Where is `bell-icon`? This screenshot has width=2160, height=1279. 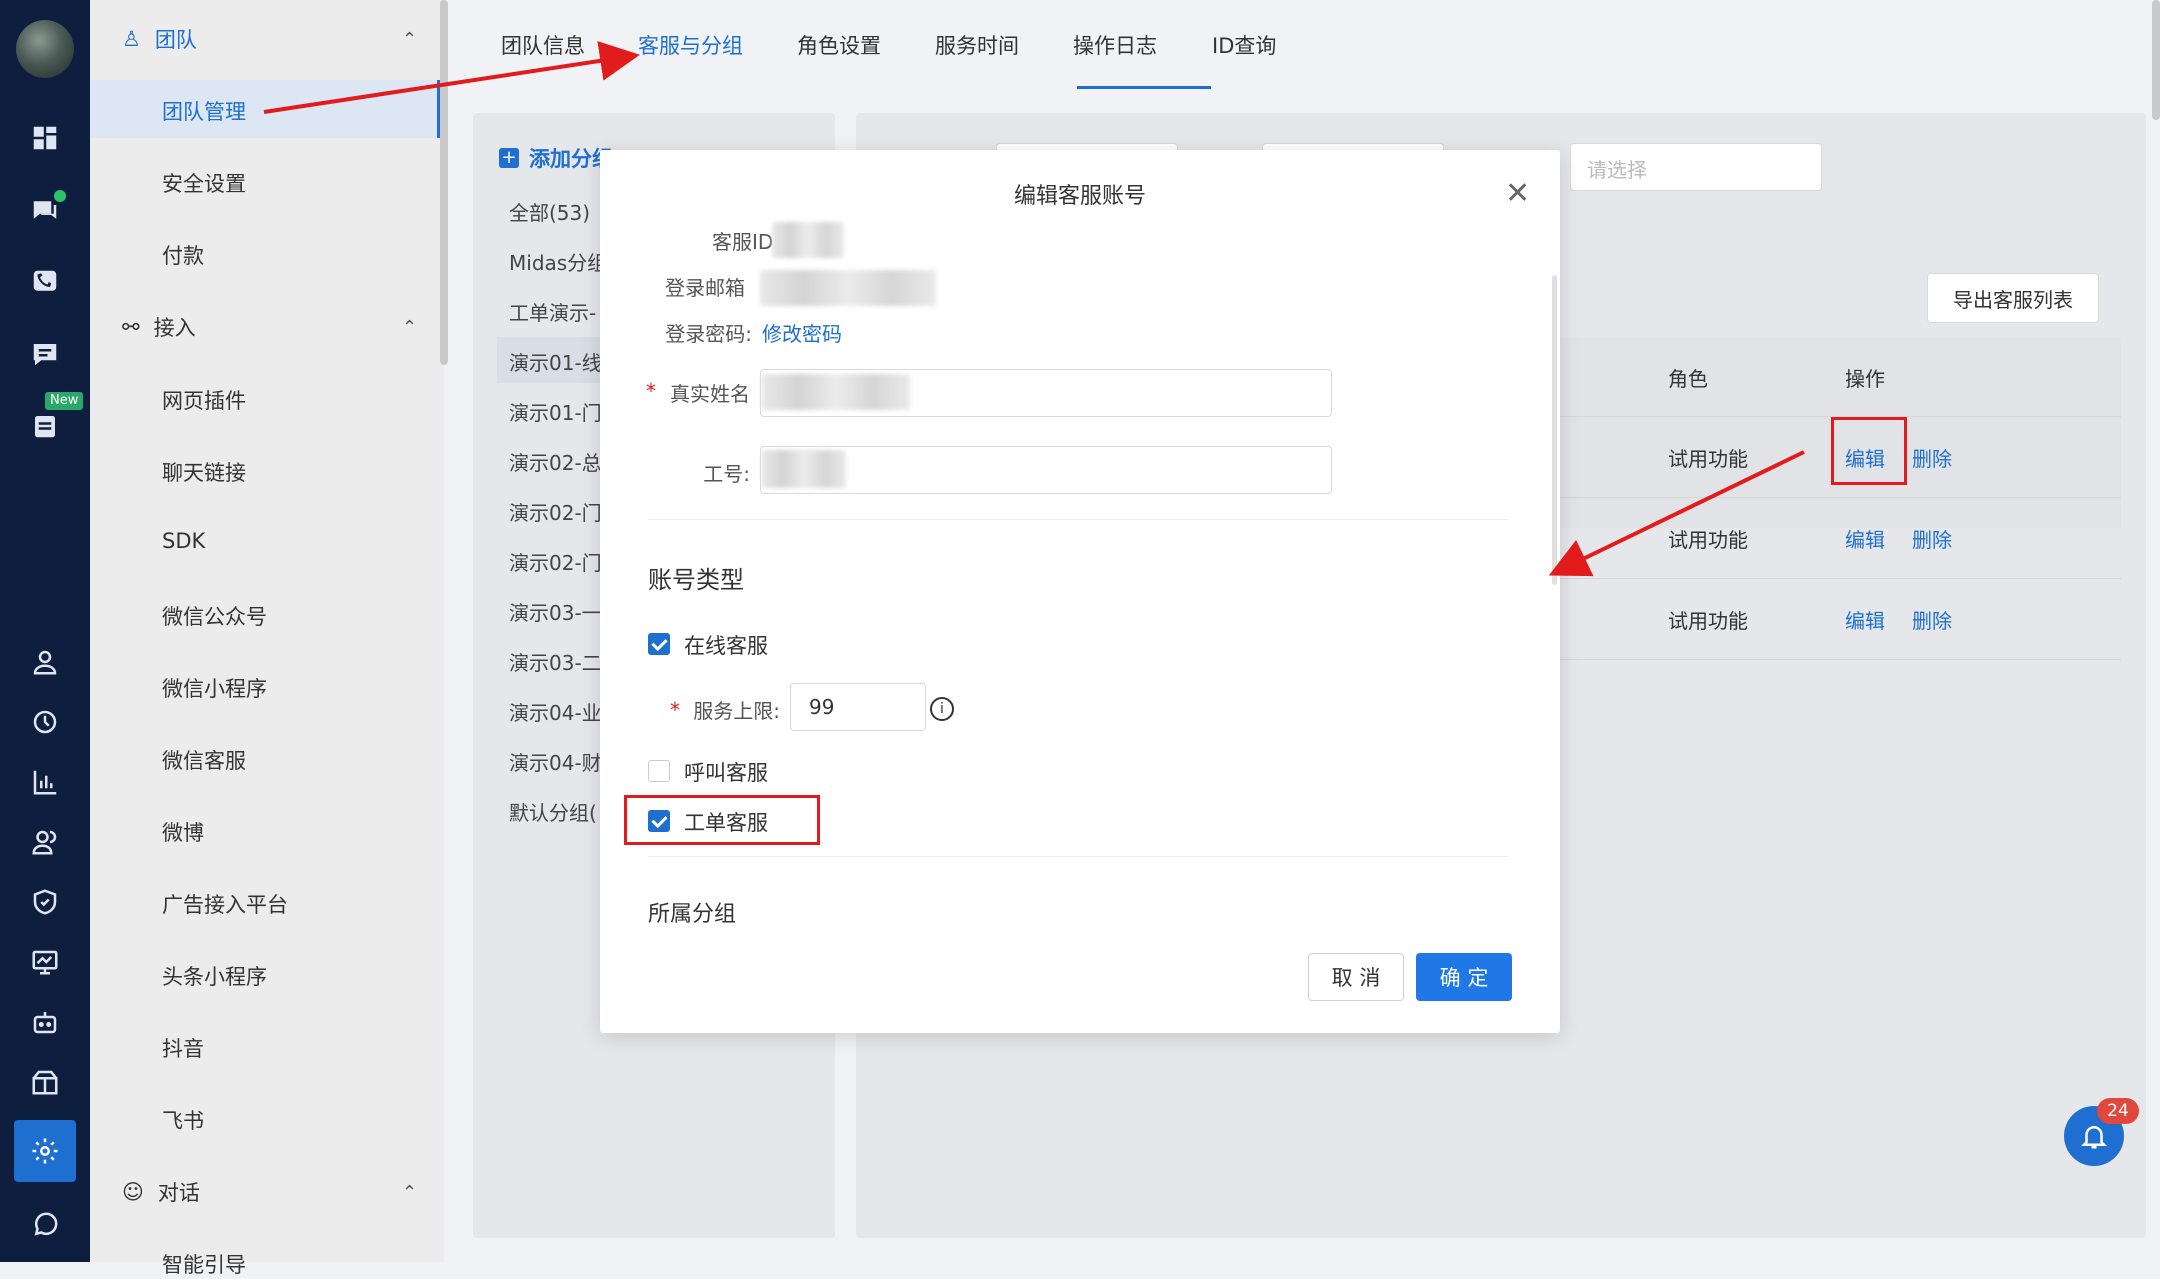
bell-icon is located at coordinates (2094, 1137).